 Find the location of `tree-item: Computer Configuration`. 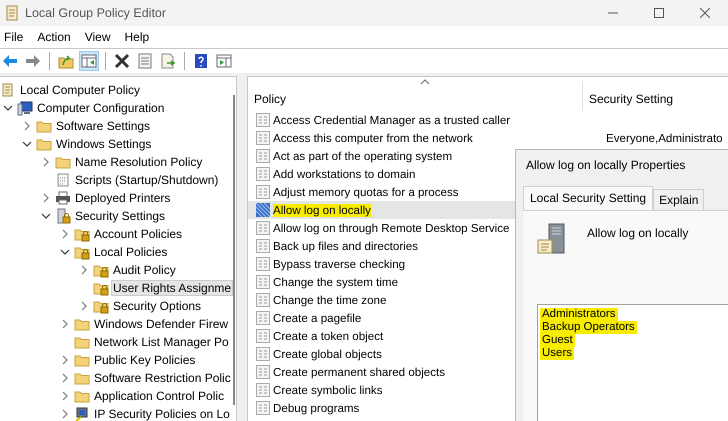

tree-item: Computer Configuration is located at coordinates (101, 108).